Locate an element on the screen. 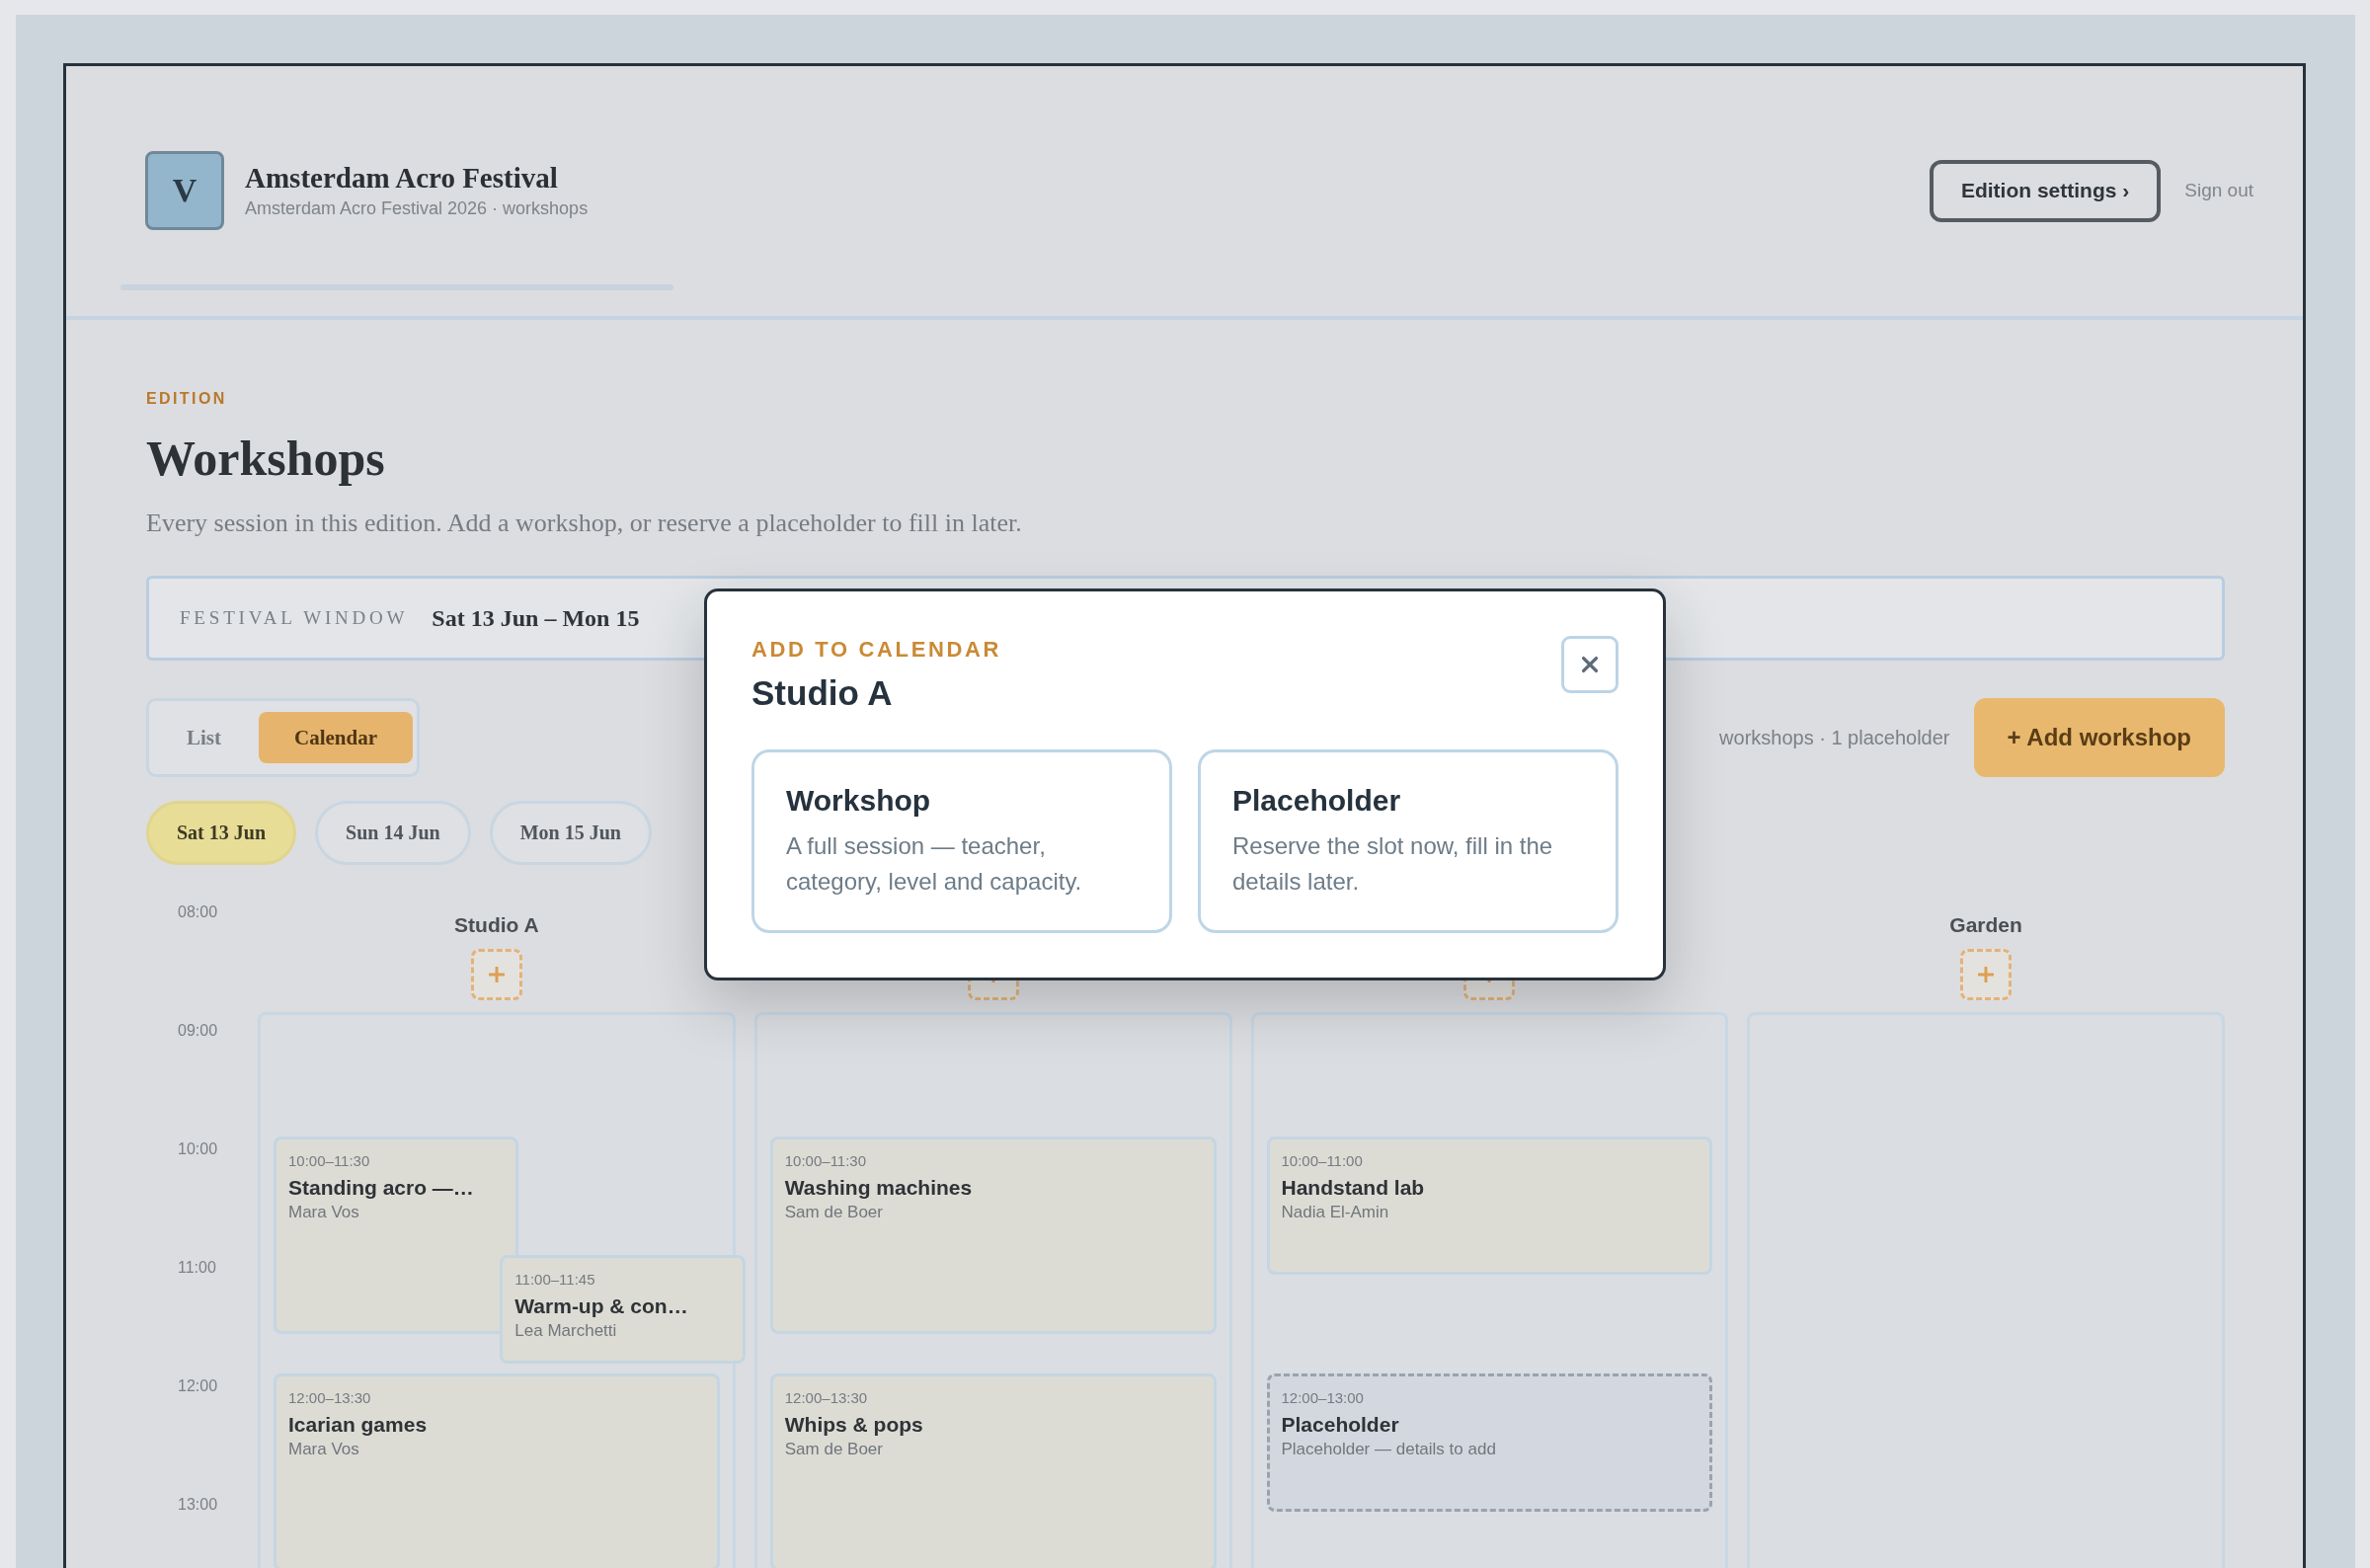 The height and width of the screenshot is (1568, 2370). event-title: Washing machines is located at coordinates (878, 1188).